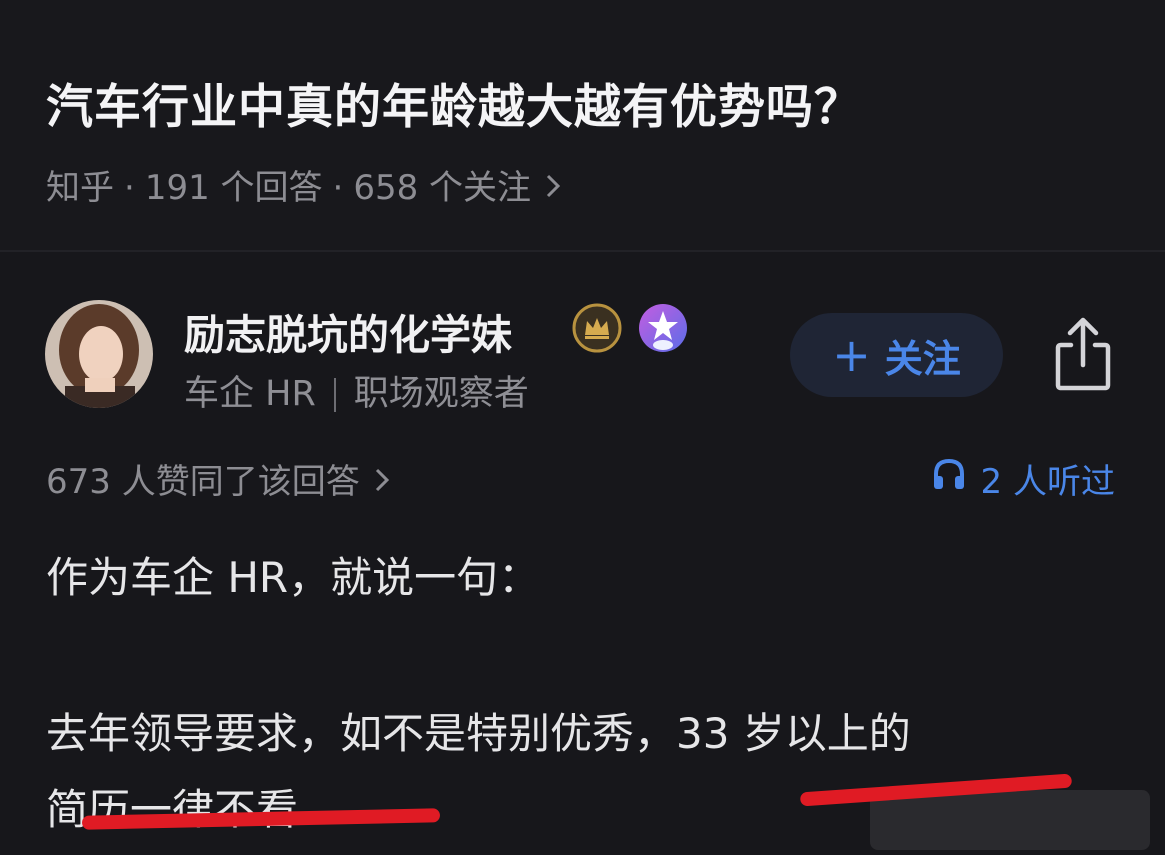 The width and height of the screenshot is (1165, 855). I want to click on divider, so click(334, 395).